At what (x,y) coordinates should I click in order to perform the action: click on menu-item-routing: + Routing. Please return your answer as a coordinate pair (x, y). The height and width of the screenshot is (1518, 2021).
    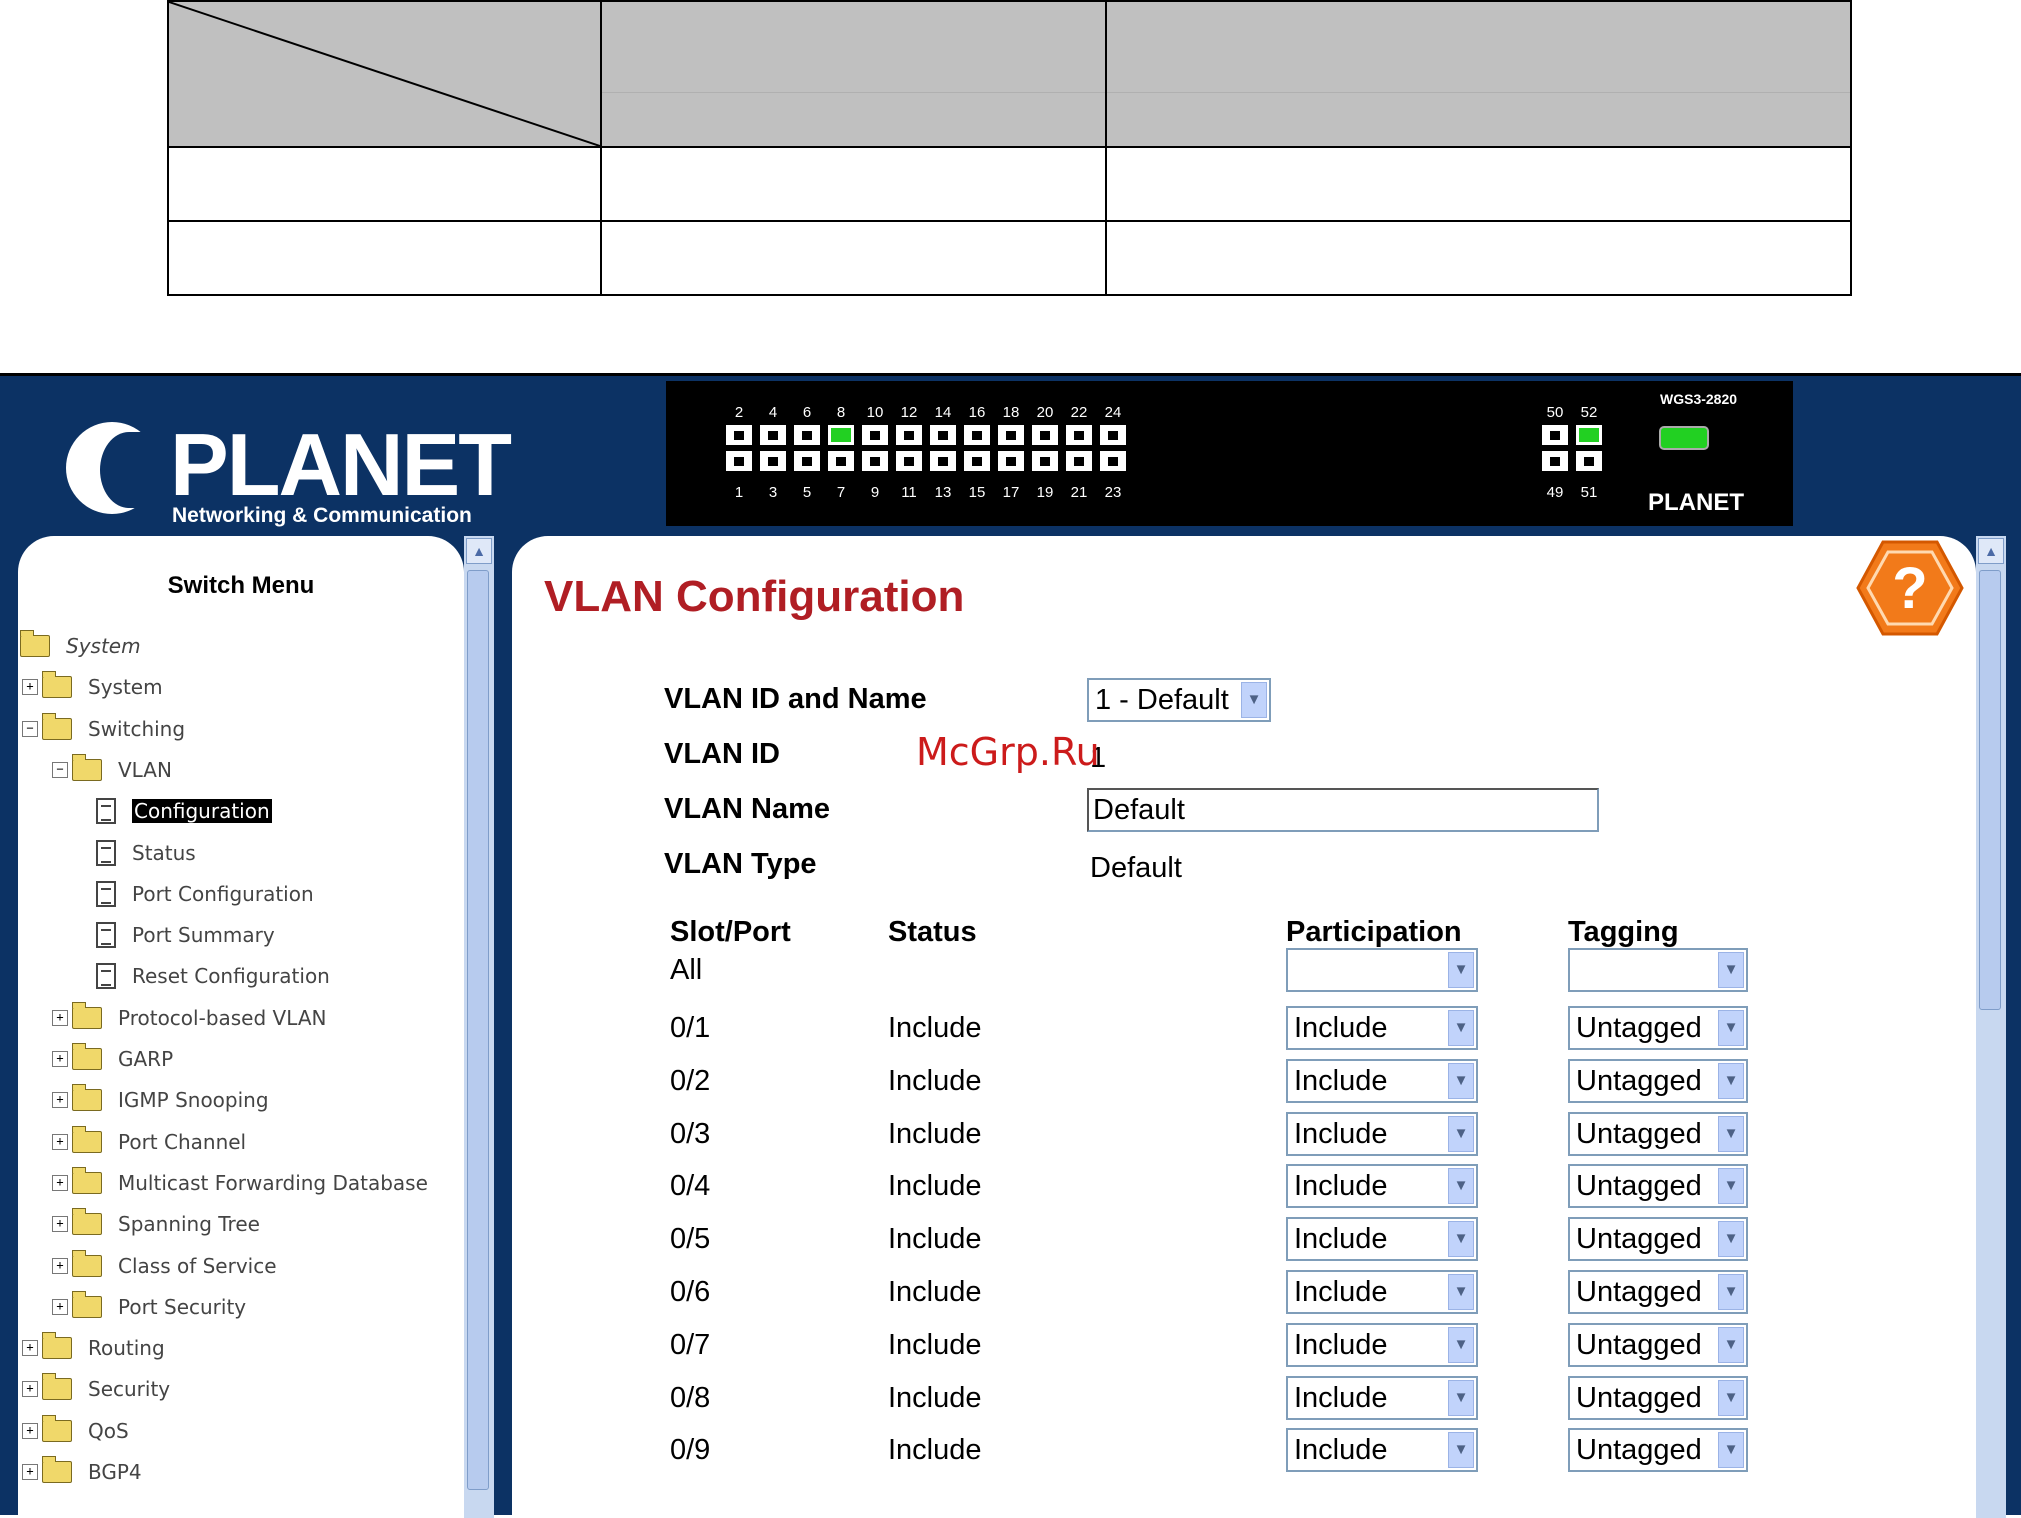
    Looking at the image, I should click on (93, 1348).